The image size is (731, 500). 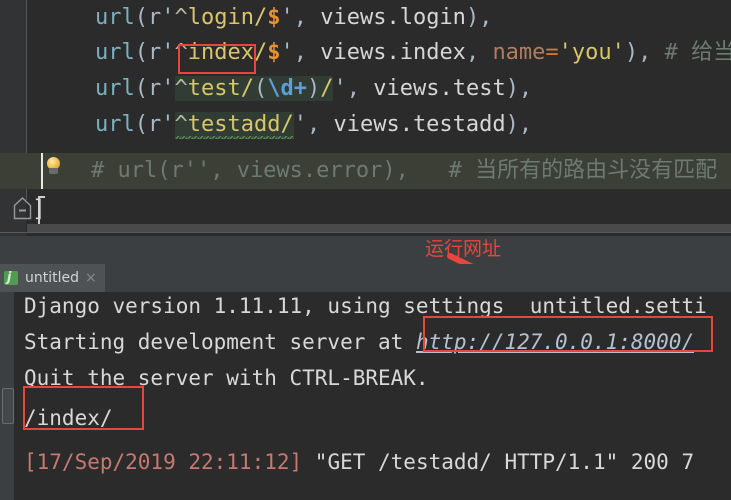 What do you see at coordinates (220, 342) in the screenshot?
I see `console-line-starting-prefix: Starting development server at` at bounding box center [220, 342].